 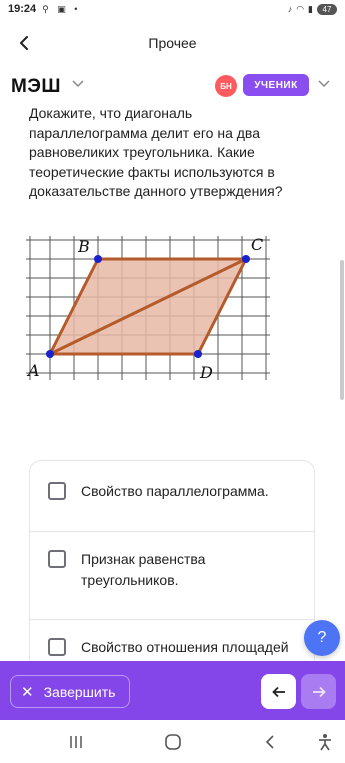 I want to click on recent-apps-icon, so click(x=76, y=742).